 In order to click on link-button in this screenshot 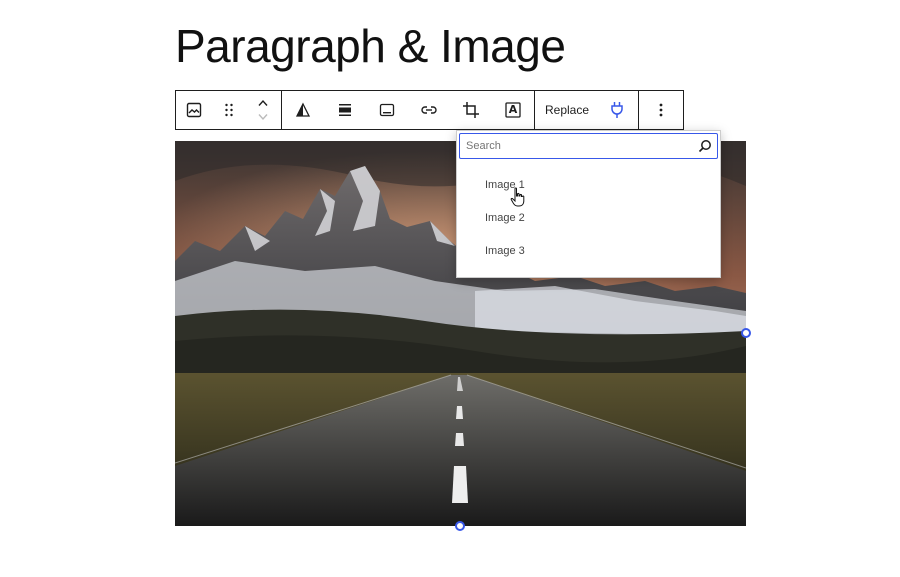, I will do `click(429, 110)`.